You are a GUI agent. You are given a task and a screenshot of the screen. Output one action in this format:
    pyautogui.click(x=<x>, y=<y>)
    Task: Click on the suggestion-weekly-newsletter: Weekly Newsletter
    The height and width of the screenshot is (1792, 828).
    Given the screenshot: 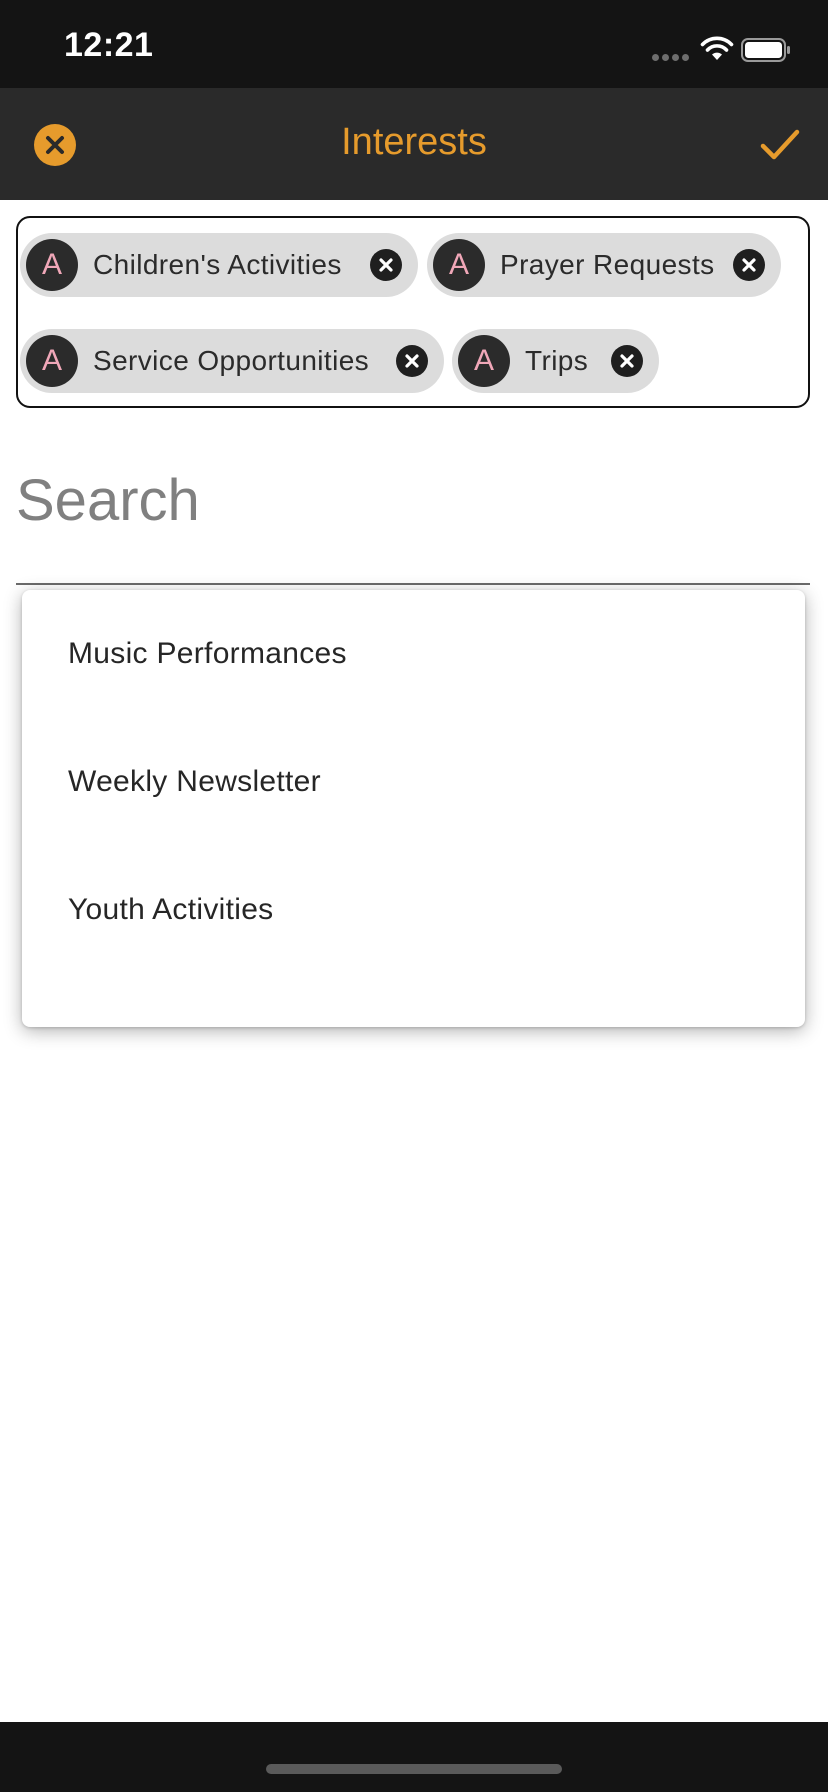 What is the action you would take?
    pyautogui.click(x=413, y=782)
    